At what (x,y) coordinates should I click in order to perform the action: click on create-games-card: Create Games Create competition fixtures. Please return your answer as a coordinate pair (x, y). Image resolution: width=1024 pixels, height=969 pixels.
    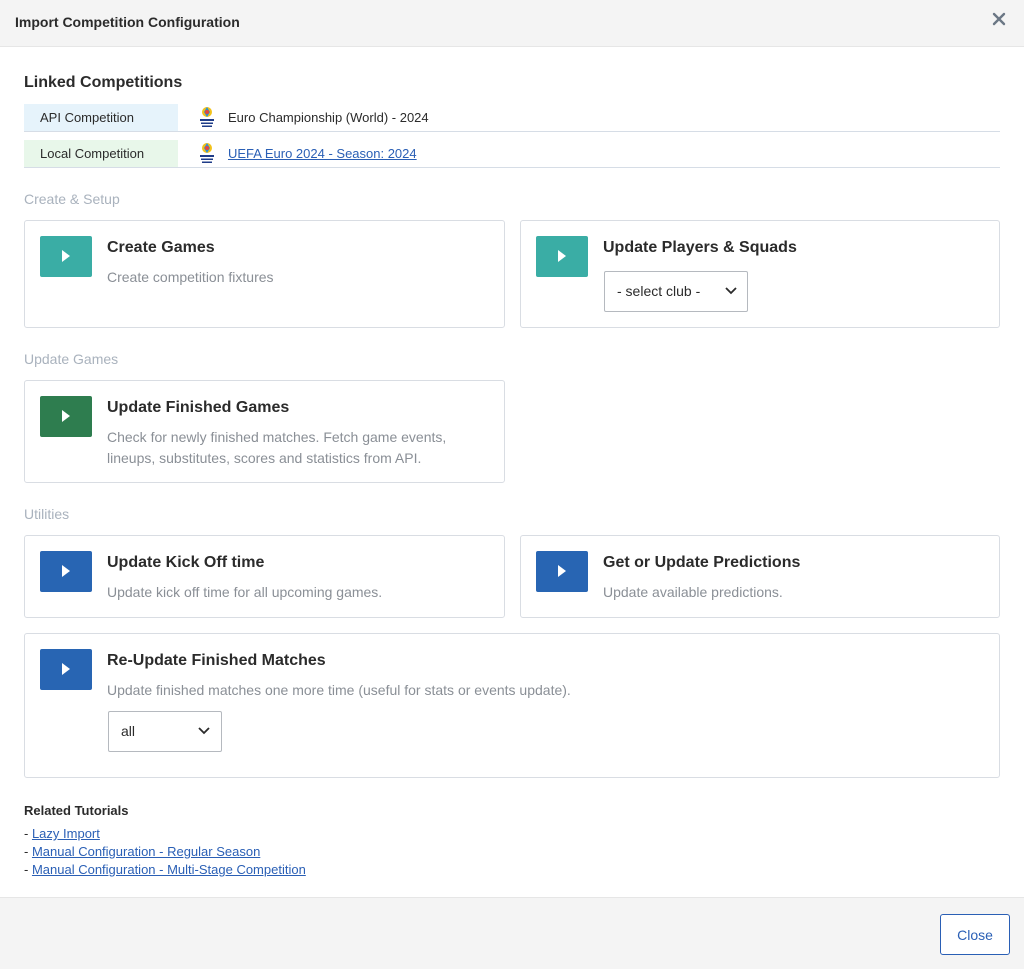
    Looking at the image, I should click on (264, 274).